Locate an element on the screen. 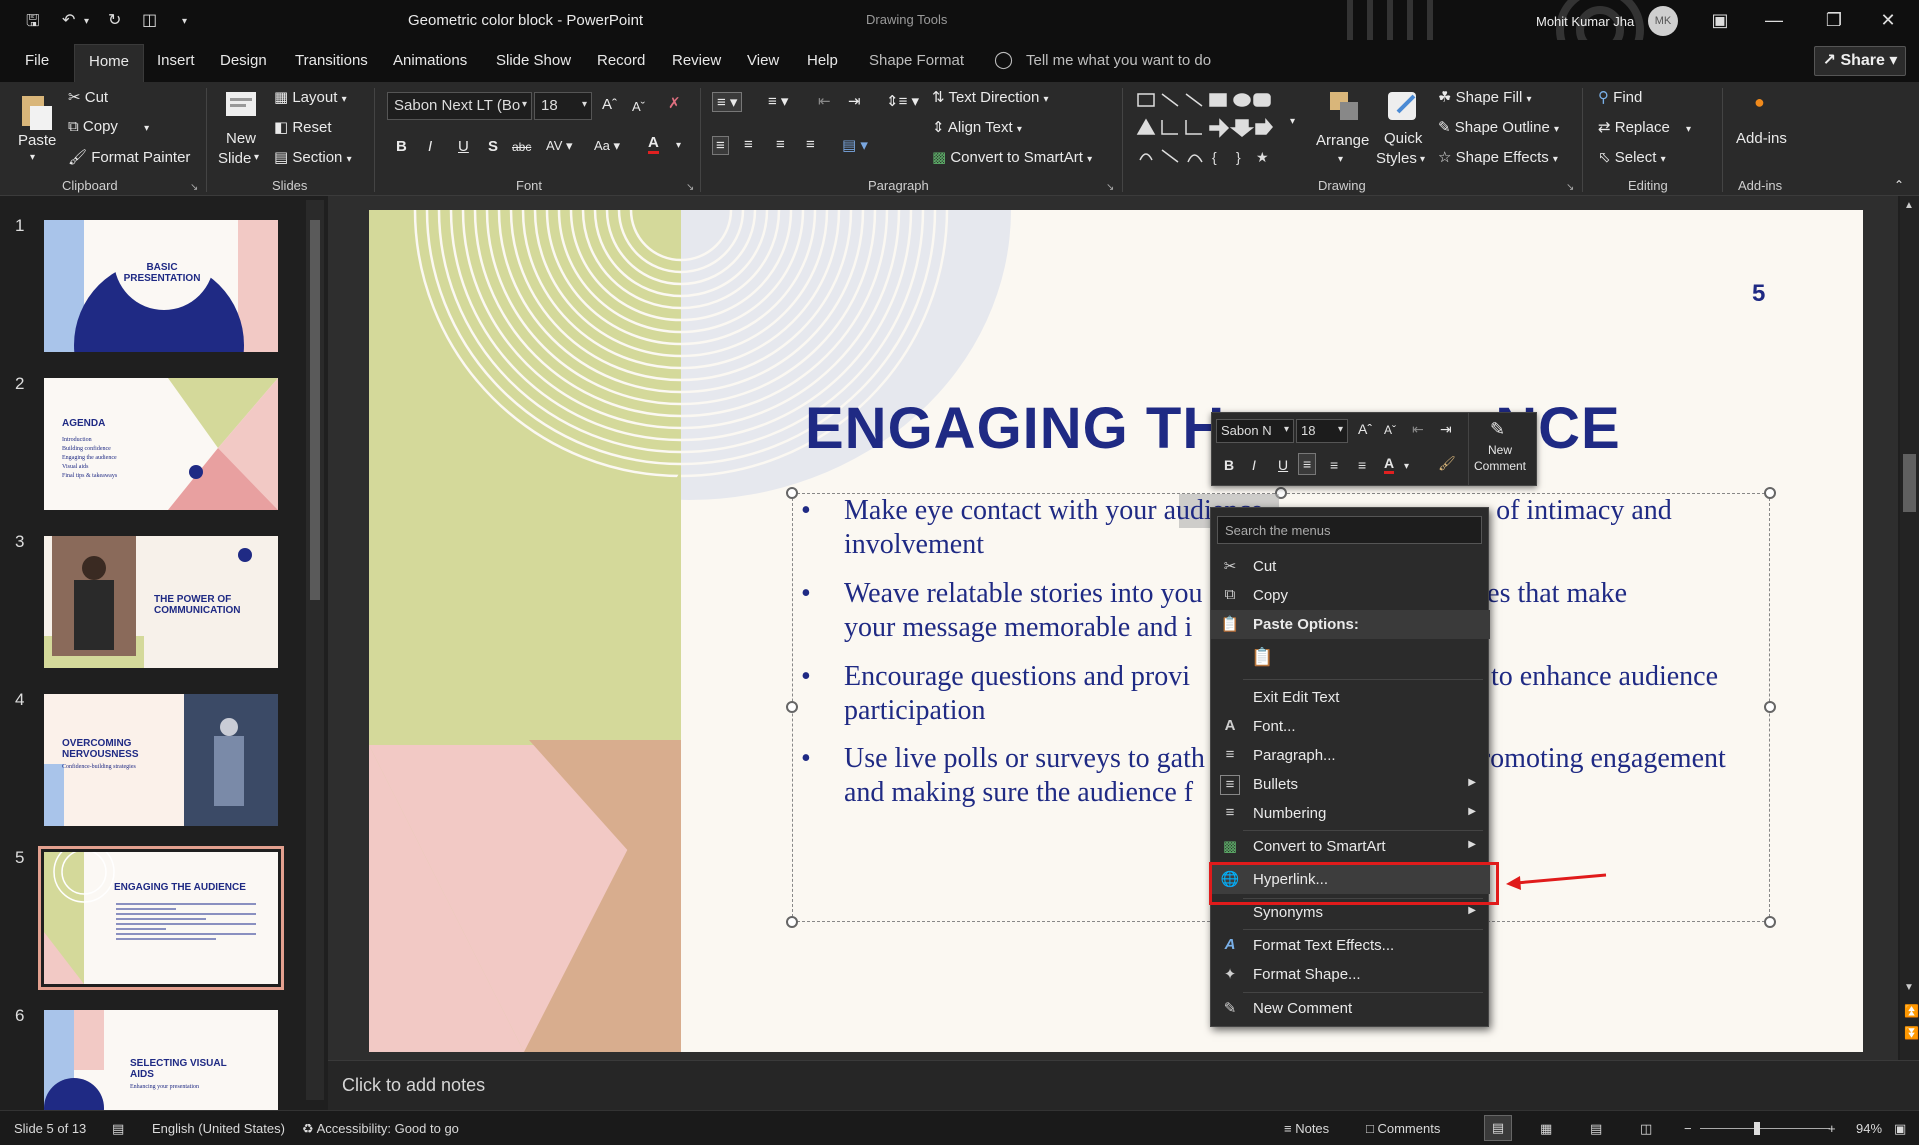 Image resolution: width=1919 pixels, height=1145 pixels. slide-thumbnail-1: BASIC PRESENTATION is located at coordinates (161, 286).